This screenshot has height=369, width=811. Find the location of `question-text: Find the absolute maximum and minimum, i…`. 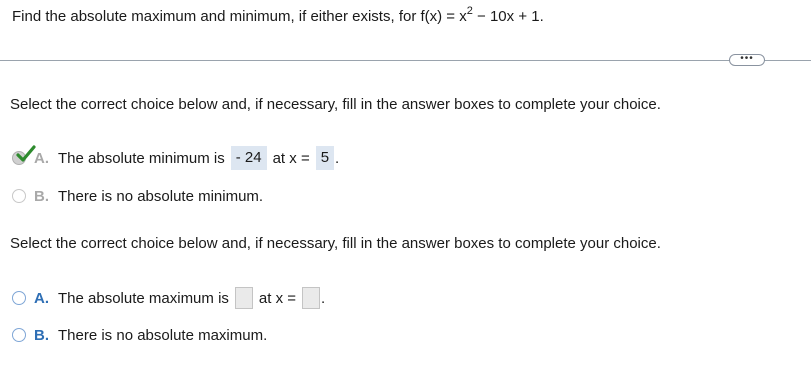

question-text: Find the absolute maximum and minimum, i… is located at coordinates (278, 15).